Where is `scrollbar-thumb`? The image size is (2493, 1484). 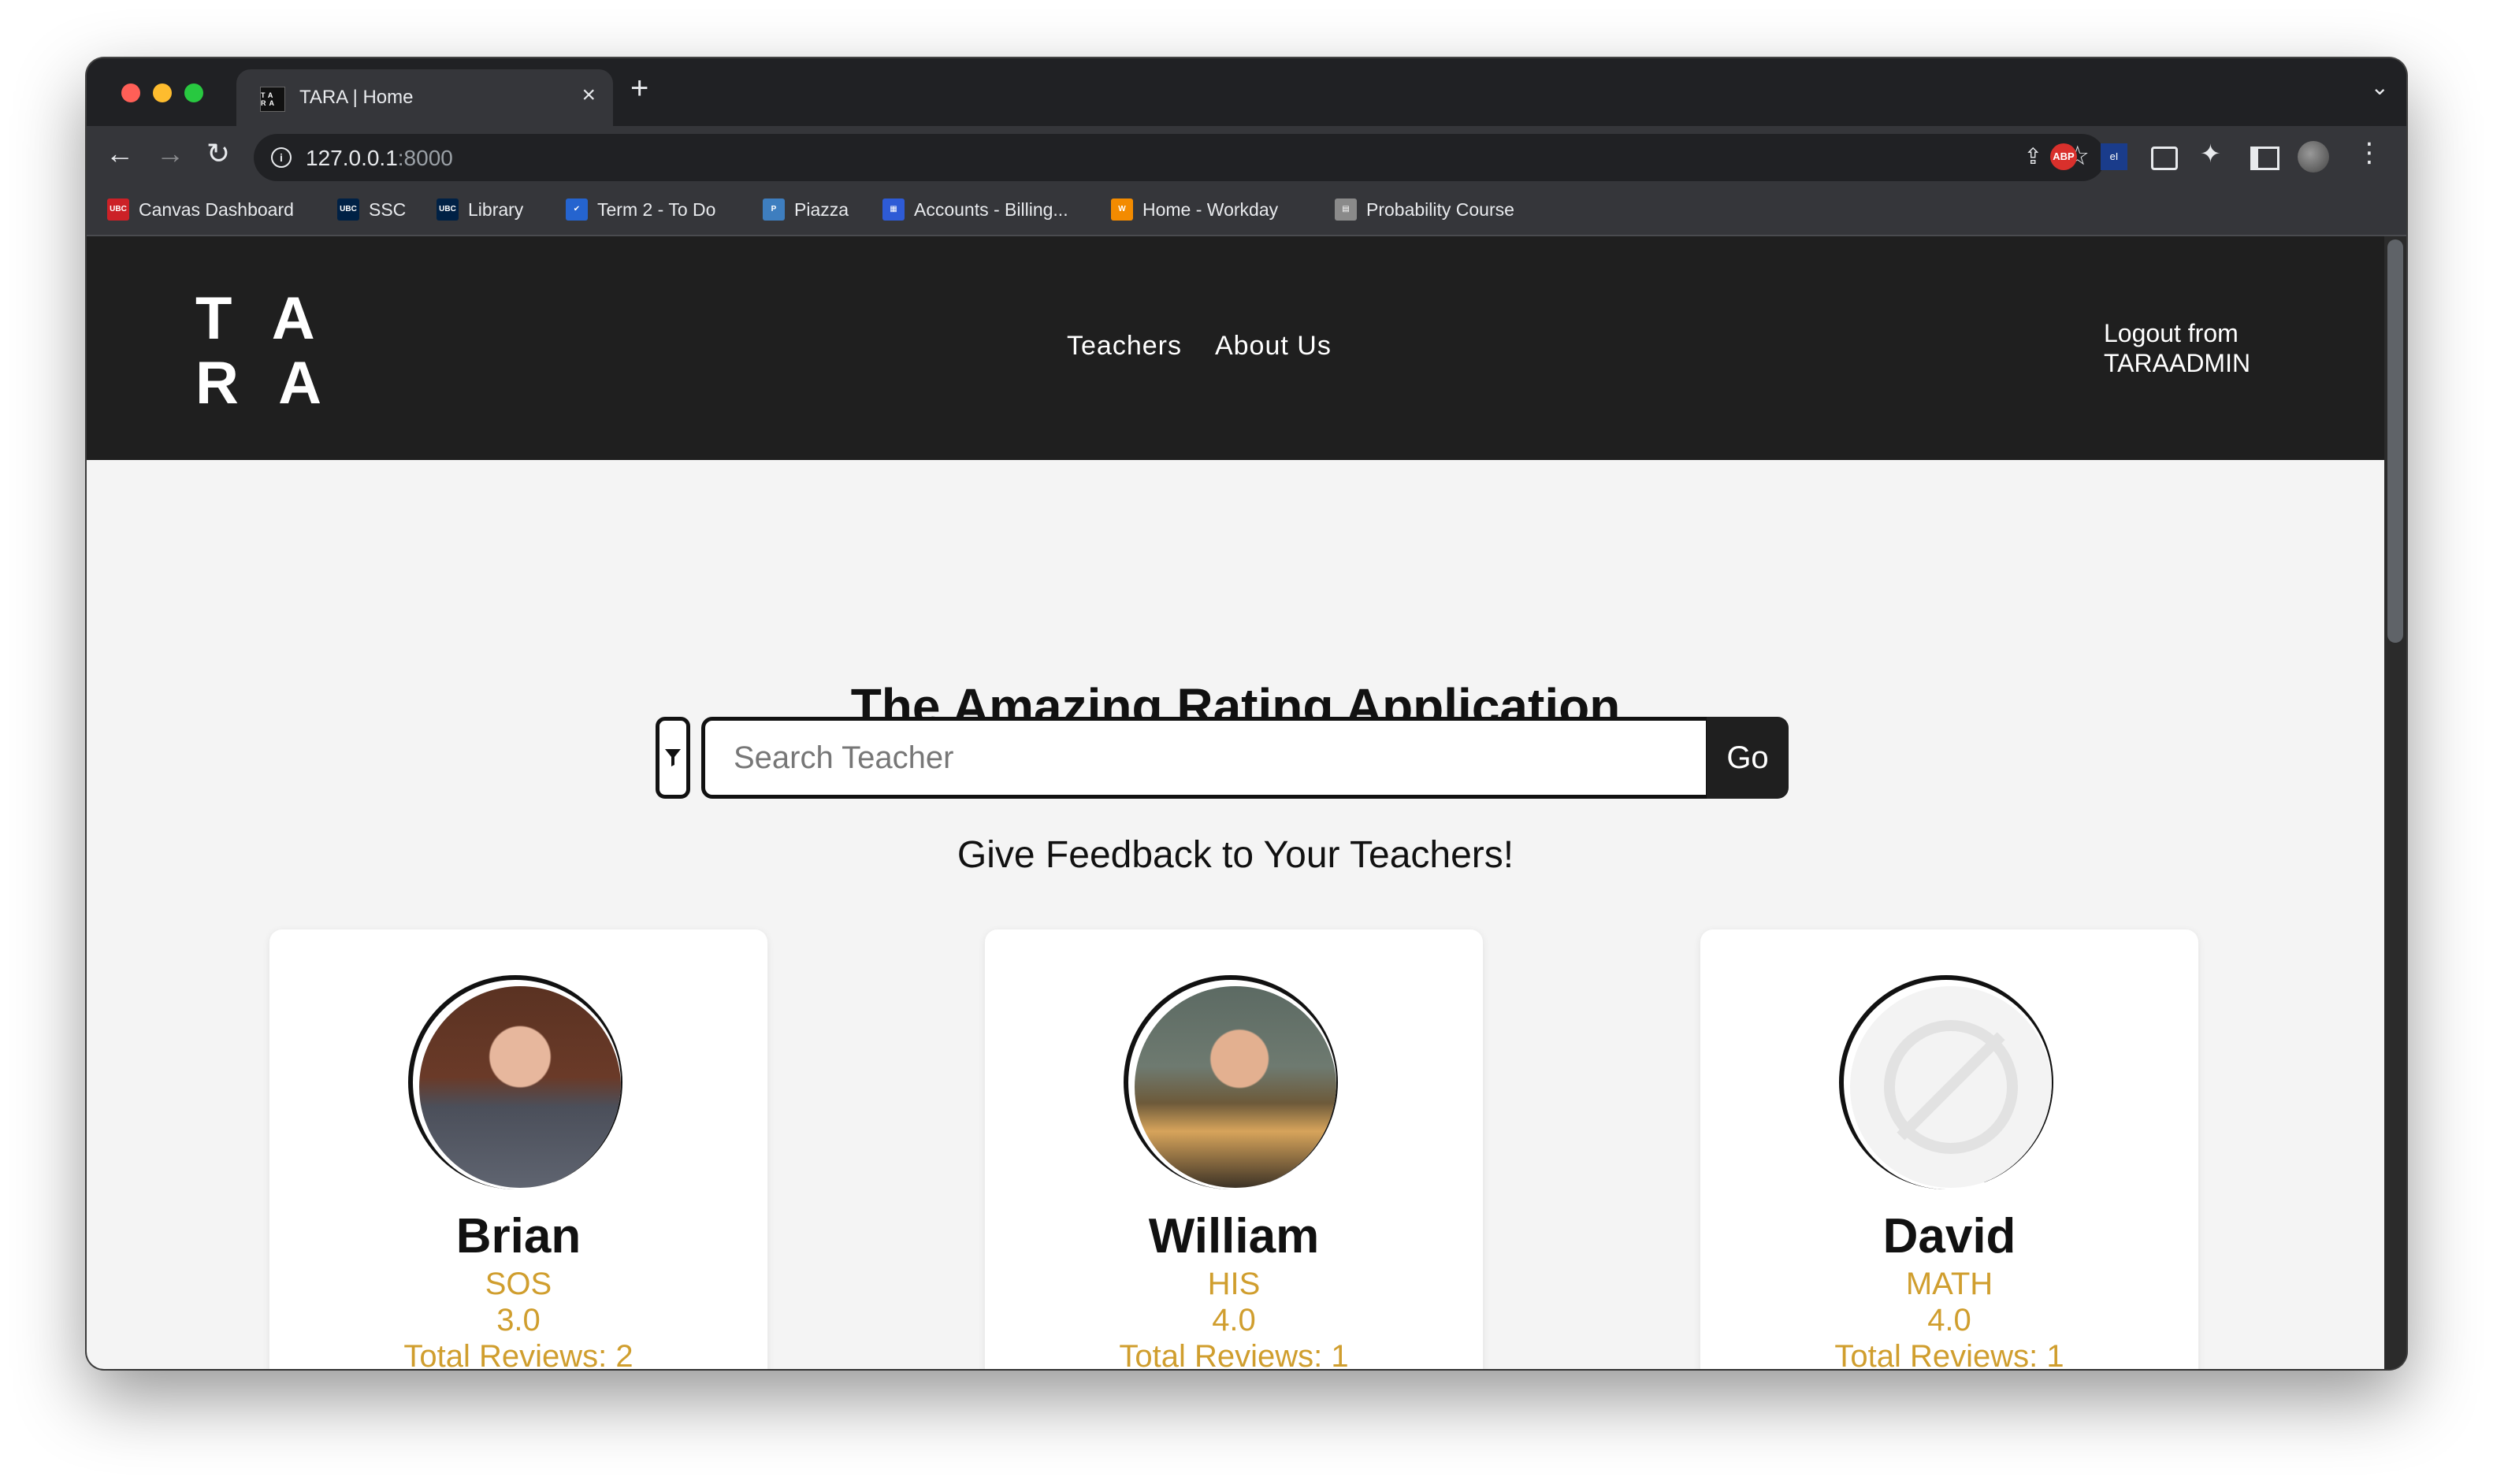
scrollbar-thumb is located at coordinates (2395, 441).